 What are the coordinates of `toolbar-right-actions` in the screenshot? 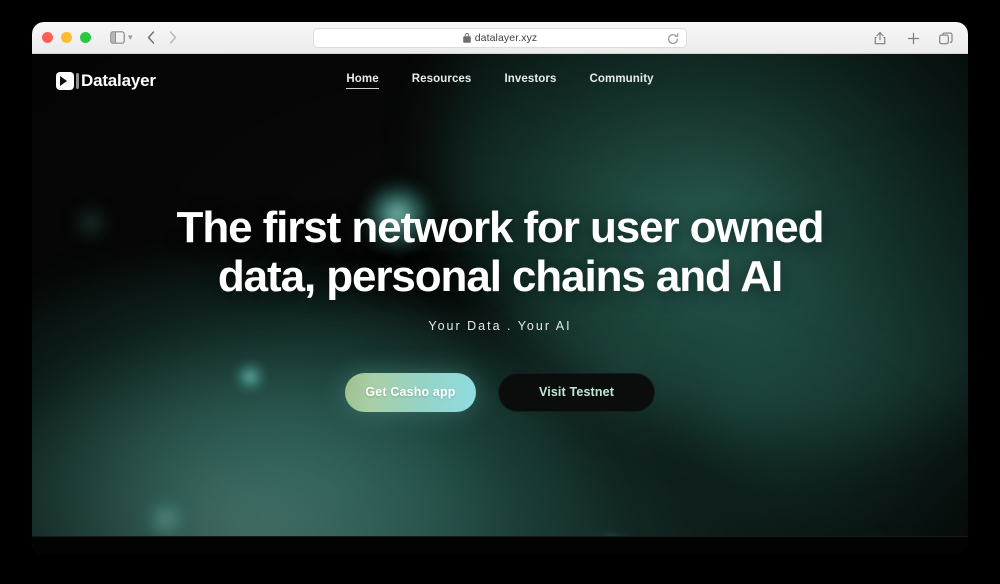 It's located at (913, 38).